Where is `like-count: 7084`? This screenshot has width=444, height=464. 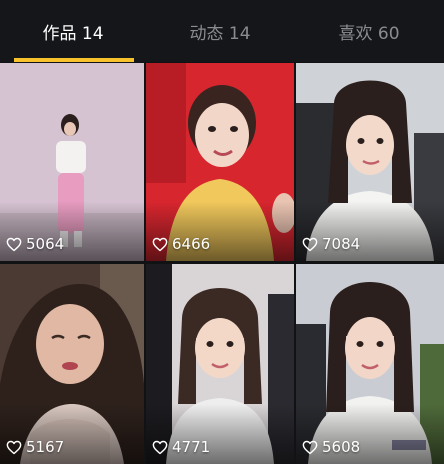 like-count: 7084 is located at coordinates (331, 244).